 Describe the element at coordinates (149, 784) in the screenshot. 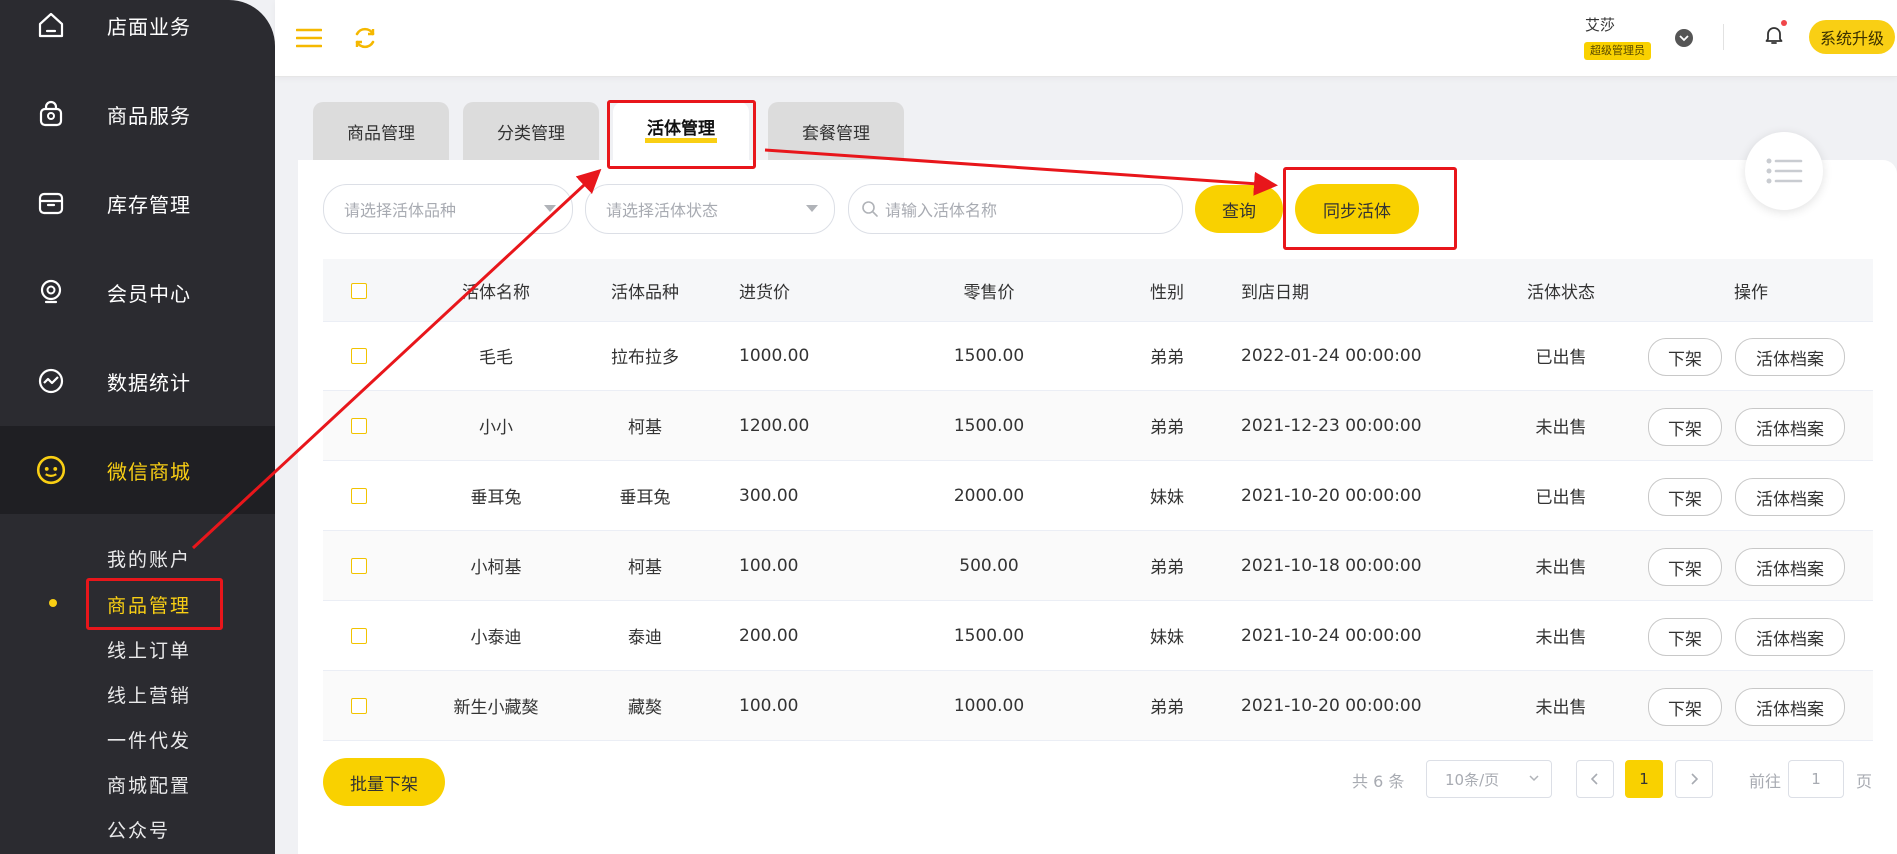

I see `subnav-mall-config: 商城配置` at that location.